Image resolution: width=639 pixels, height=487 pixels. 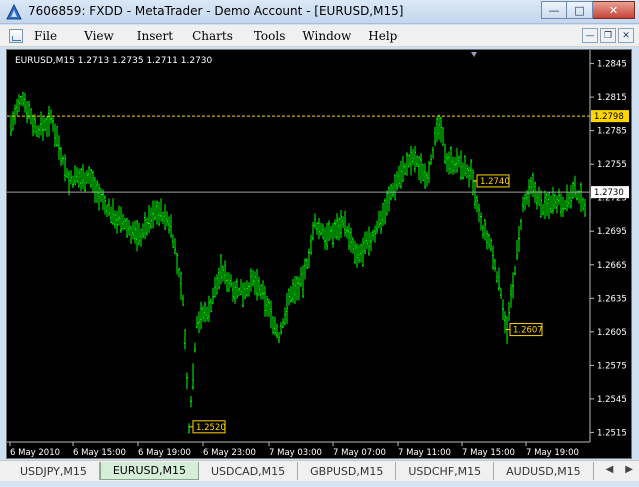 I want to click on tab-usdchf-m15: USDCHF,M15, so click(x=445, y=471).